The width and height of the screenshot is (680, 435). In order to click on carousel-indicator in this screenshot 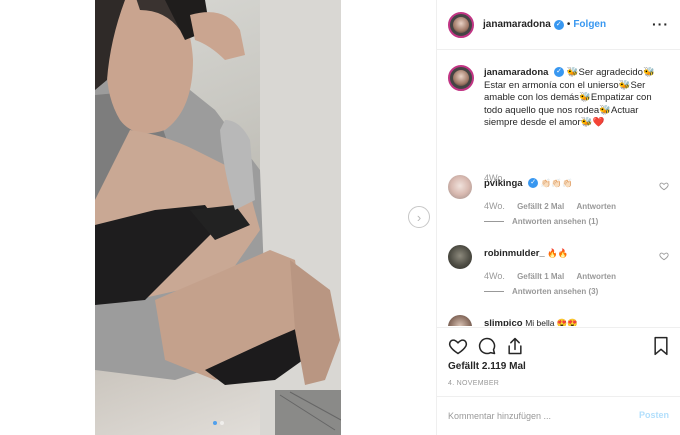, I will do `click(218, 423)`.